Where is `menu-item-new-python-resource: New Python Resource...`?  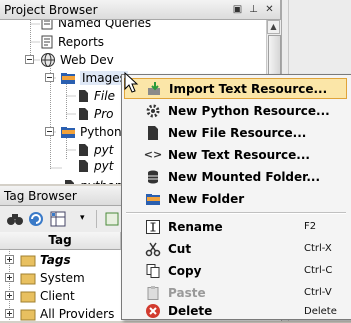 menu-item-new-python-resource: New Python Resource... is located at coordinates (235, 110).